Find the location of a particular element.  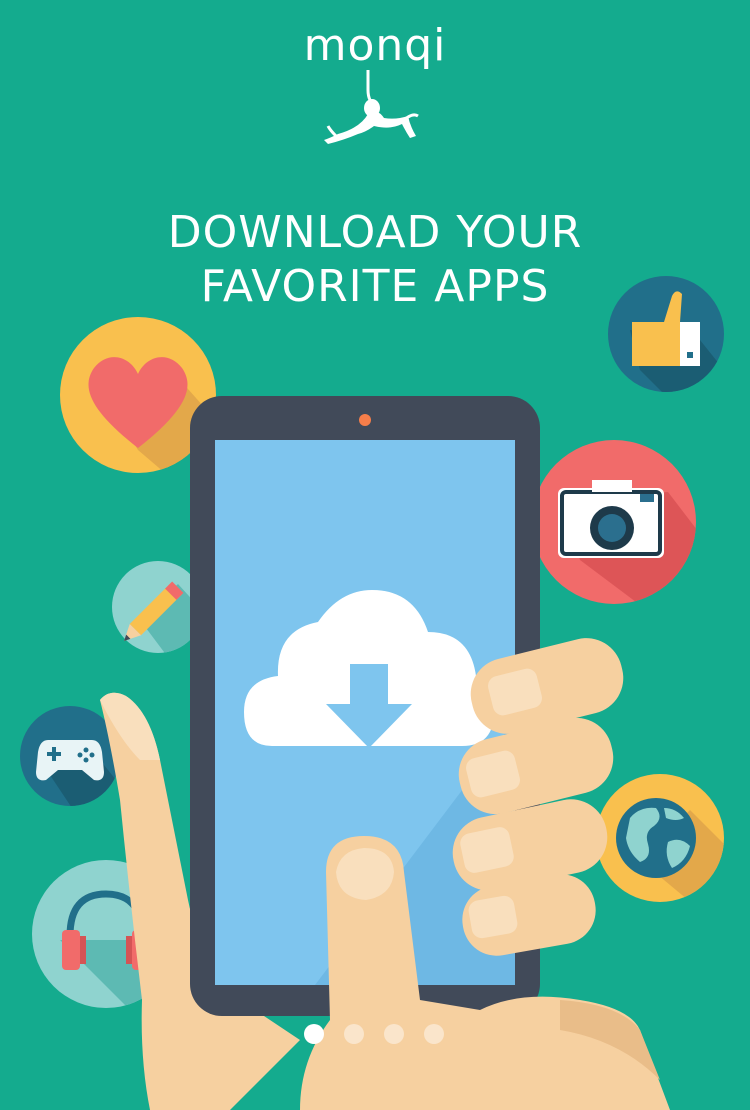

fingers is located at coordinates (538, 797).